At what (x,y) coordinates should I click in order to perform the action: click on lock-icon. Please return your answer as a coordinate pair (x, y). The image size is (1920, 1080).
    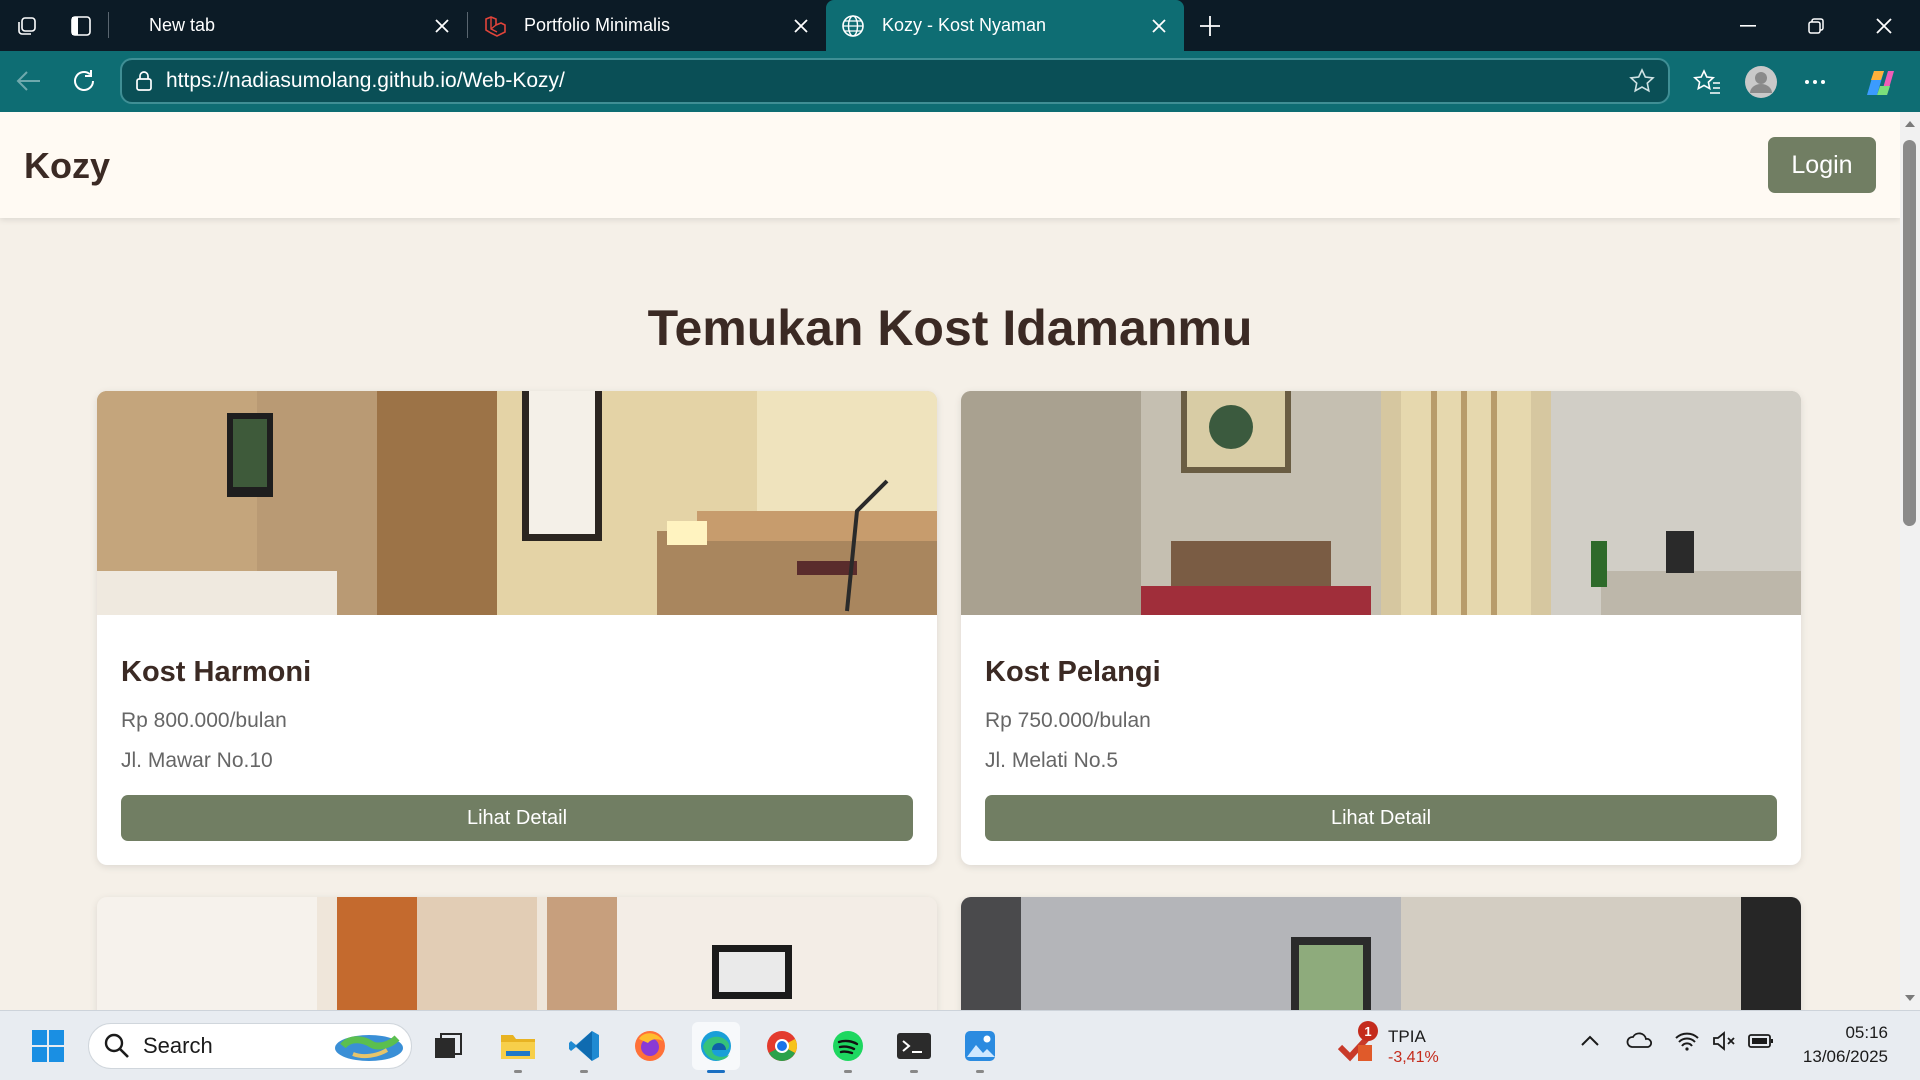
    Looking at the image, I should click on (144, 81).